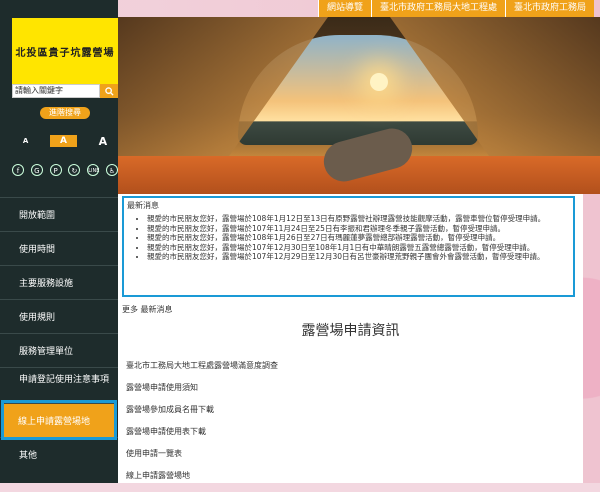  Describe the element at coordinates (202, 415) in the screenshot. I see `link-member-roster-download: 露營場參加成員名冊下載` at that location.